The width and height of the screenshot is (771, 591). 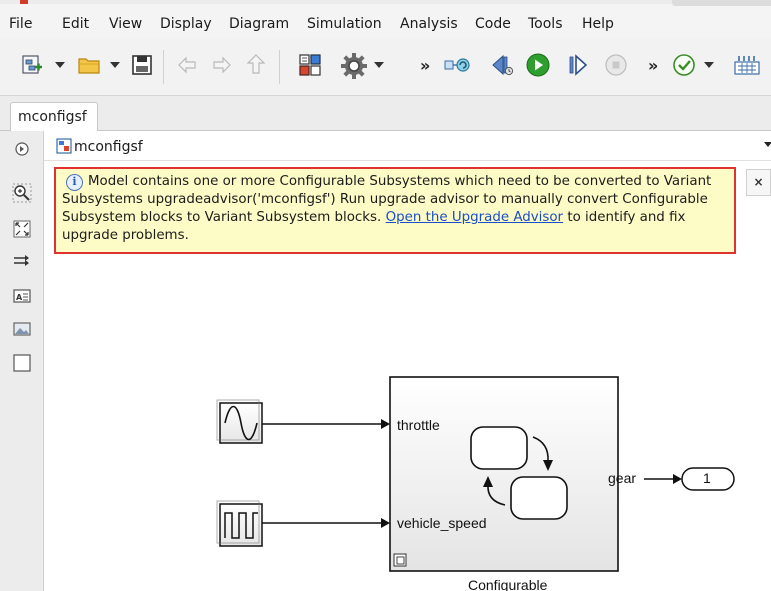 I want to click on run-icon, so click(x=538, y=67).